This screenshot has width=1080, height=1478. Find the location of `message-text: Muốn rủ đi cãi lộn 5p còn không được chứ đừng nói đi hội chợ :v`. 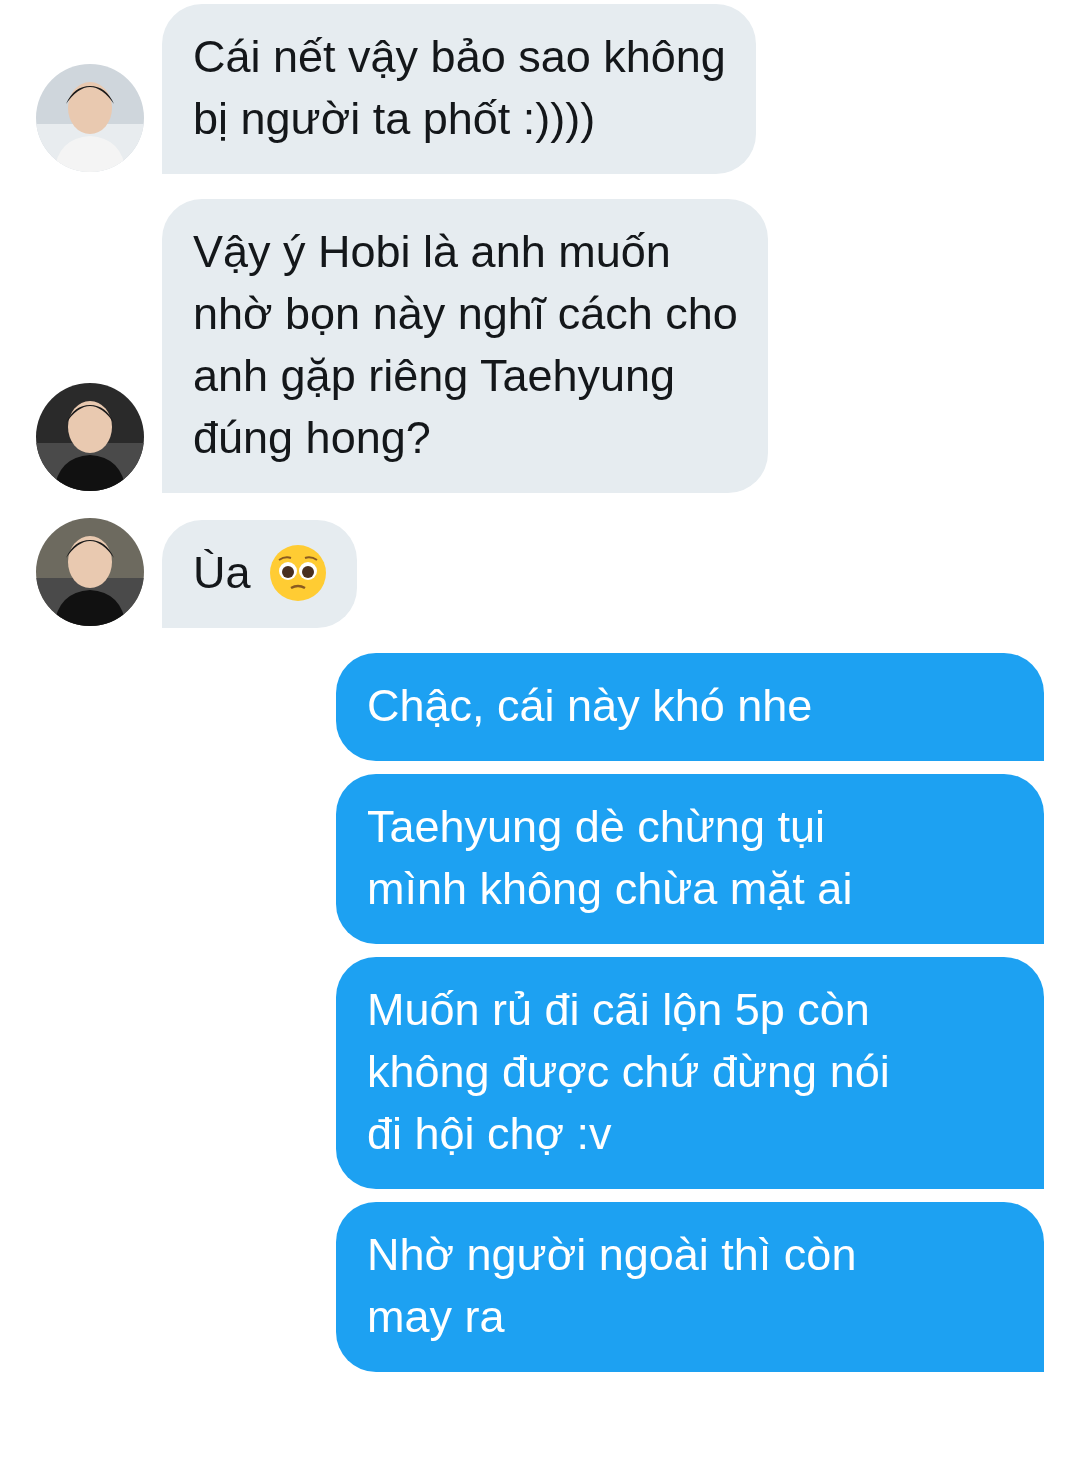

message-text: Muốn rủ đi cãi lộn 5p còn không được chứ đừng nói đi hội chợ :v is located at coordinates (628, 1072).